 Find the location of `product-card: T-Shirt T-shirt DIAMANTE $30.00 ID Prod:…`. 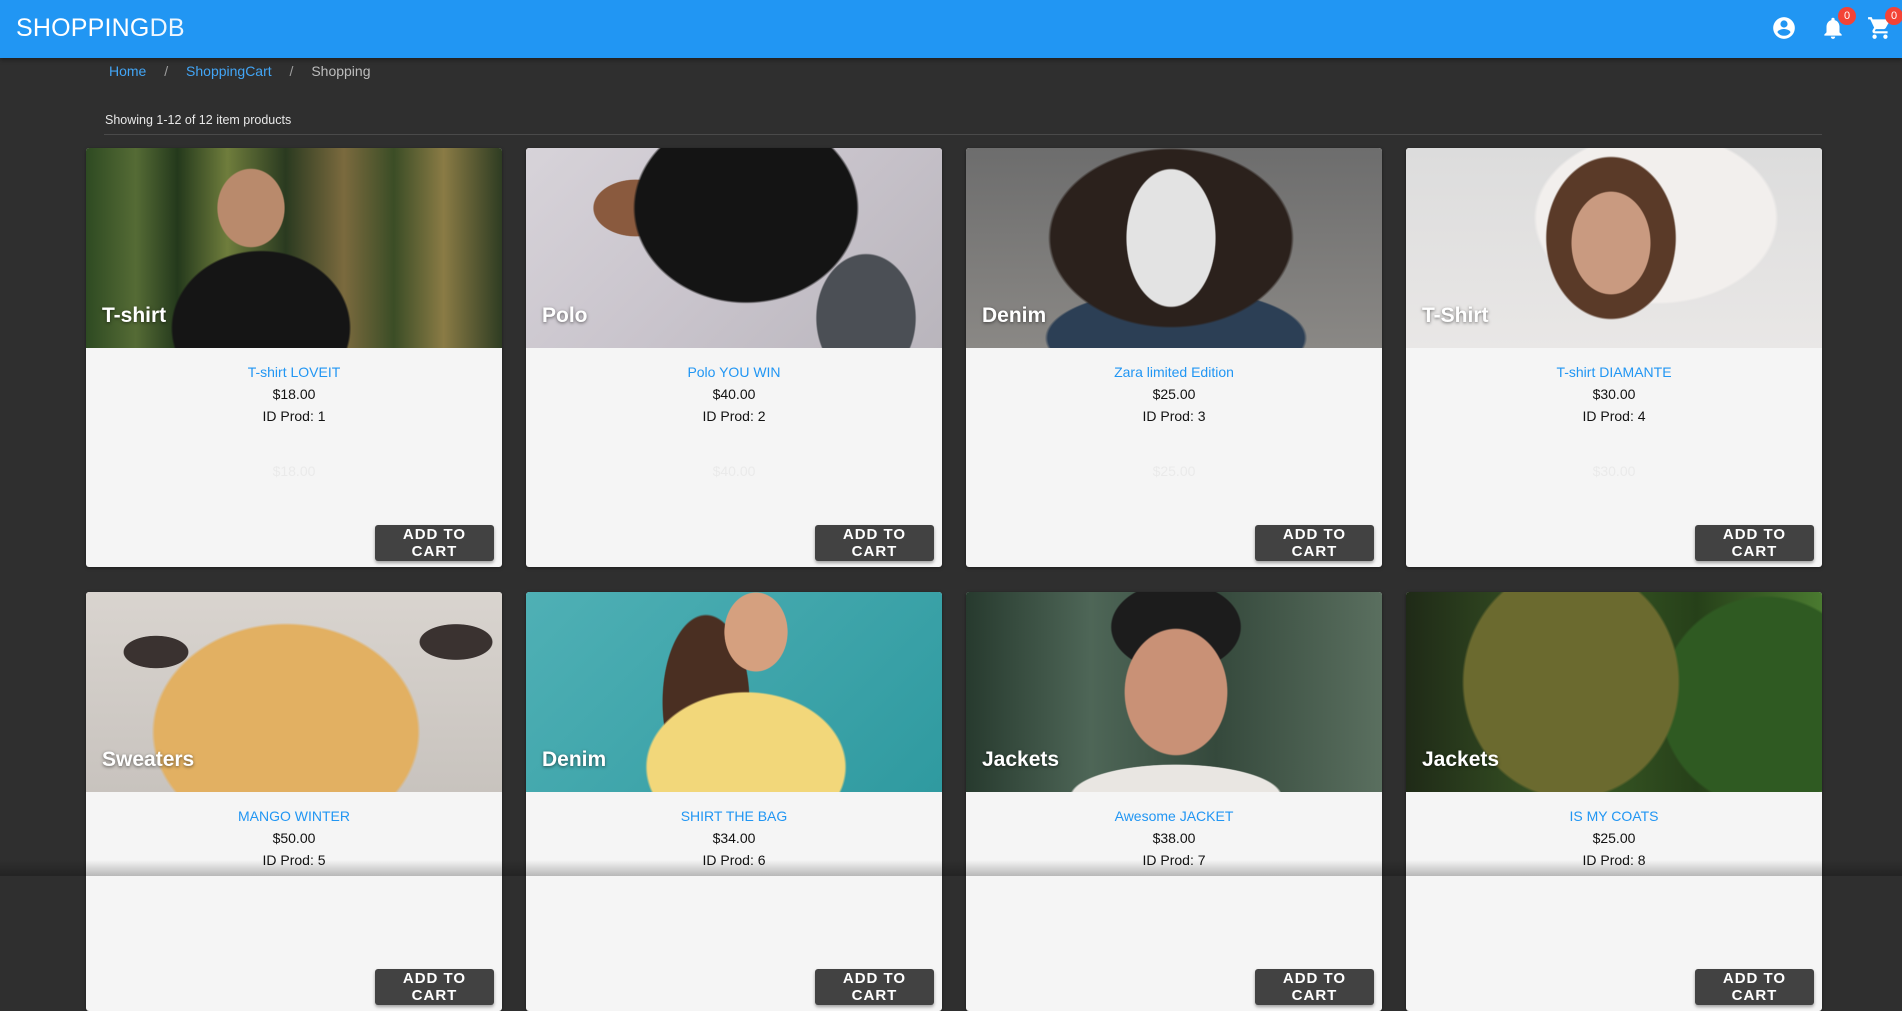

product-card: T-Shirt T-shirt DIAMANTE $30.00 ID Prod:… is located at coordinates (1614, 357).